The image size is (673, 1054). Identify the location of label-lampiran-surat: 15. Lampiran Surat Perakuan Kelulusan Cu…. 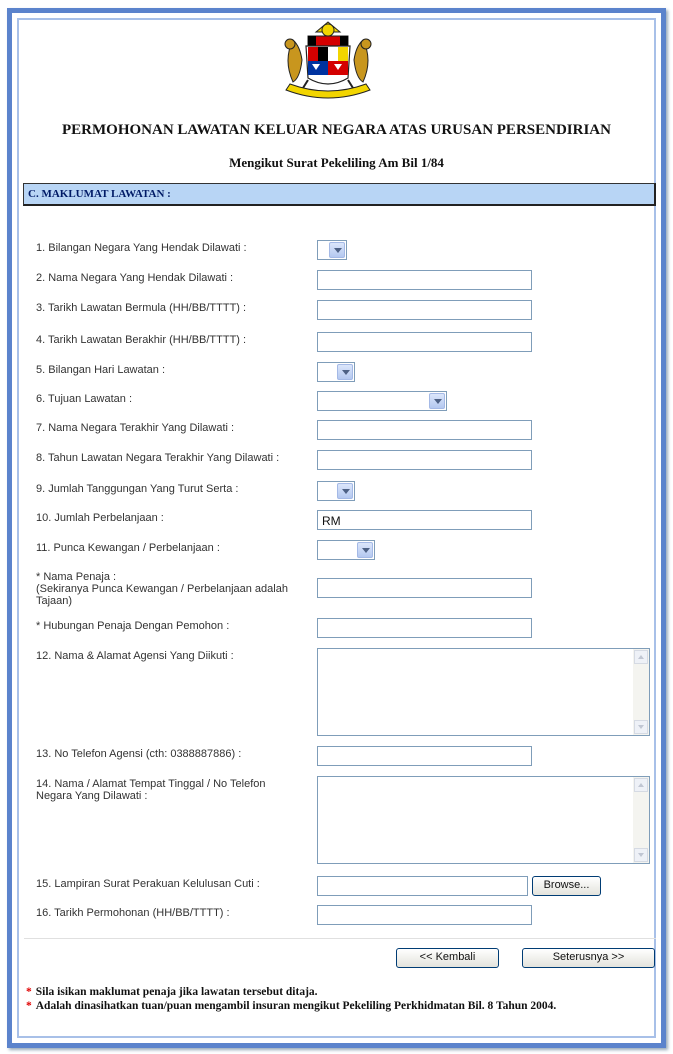
(148, 884).